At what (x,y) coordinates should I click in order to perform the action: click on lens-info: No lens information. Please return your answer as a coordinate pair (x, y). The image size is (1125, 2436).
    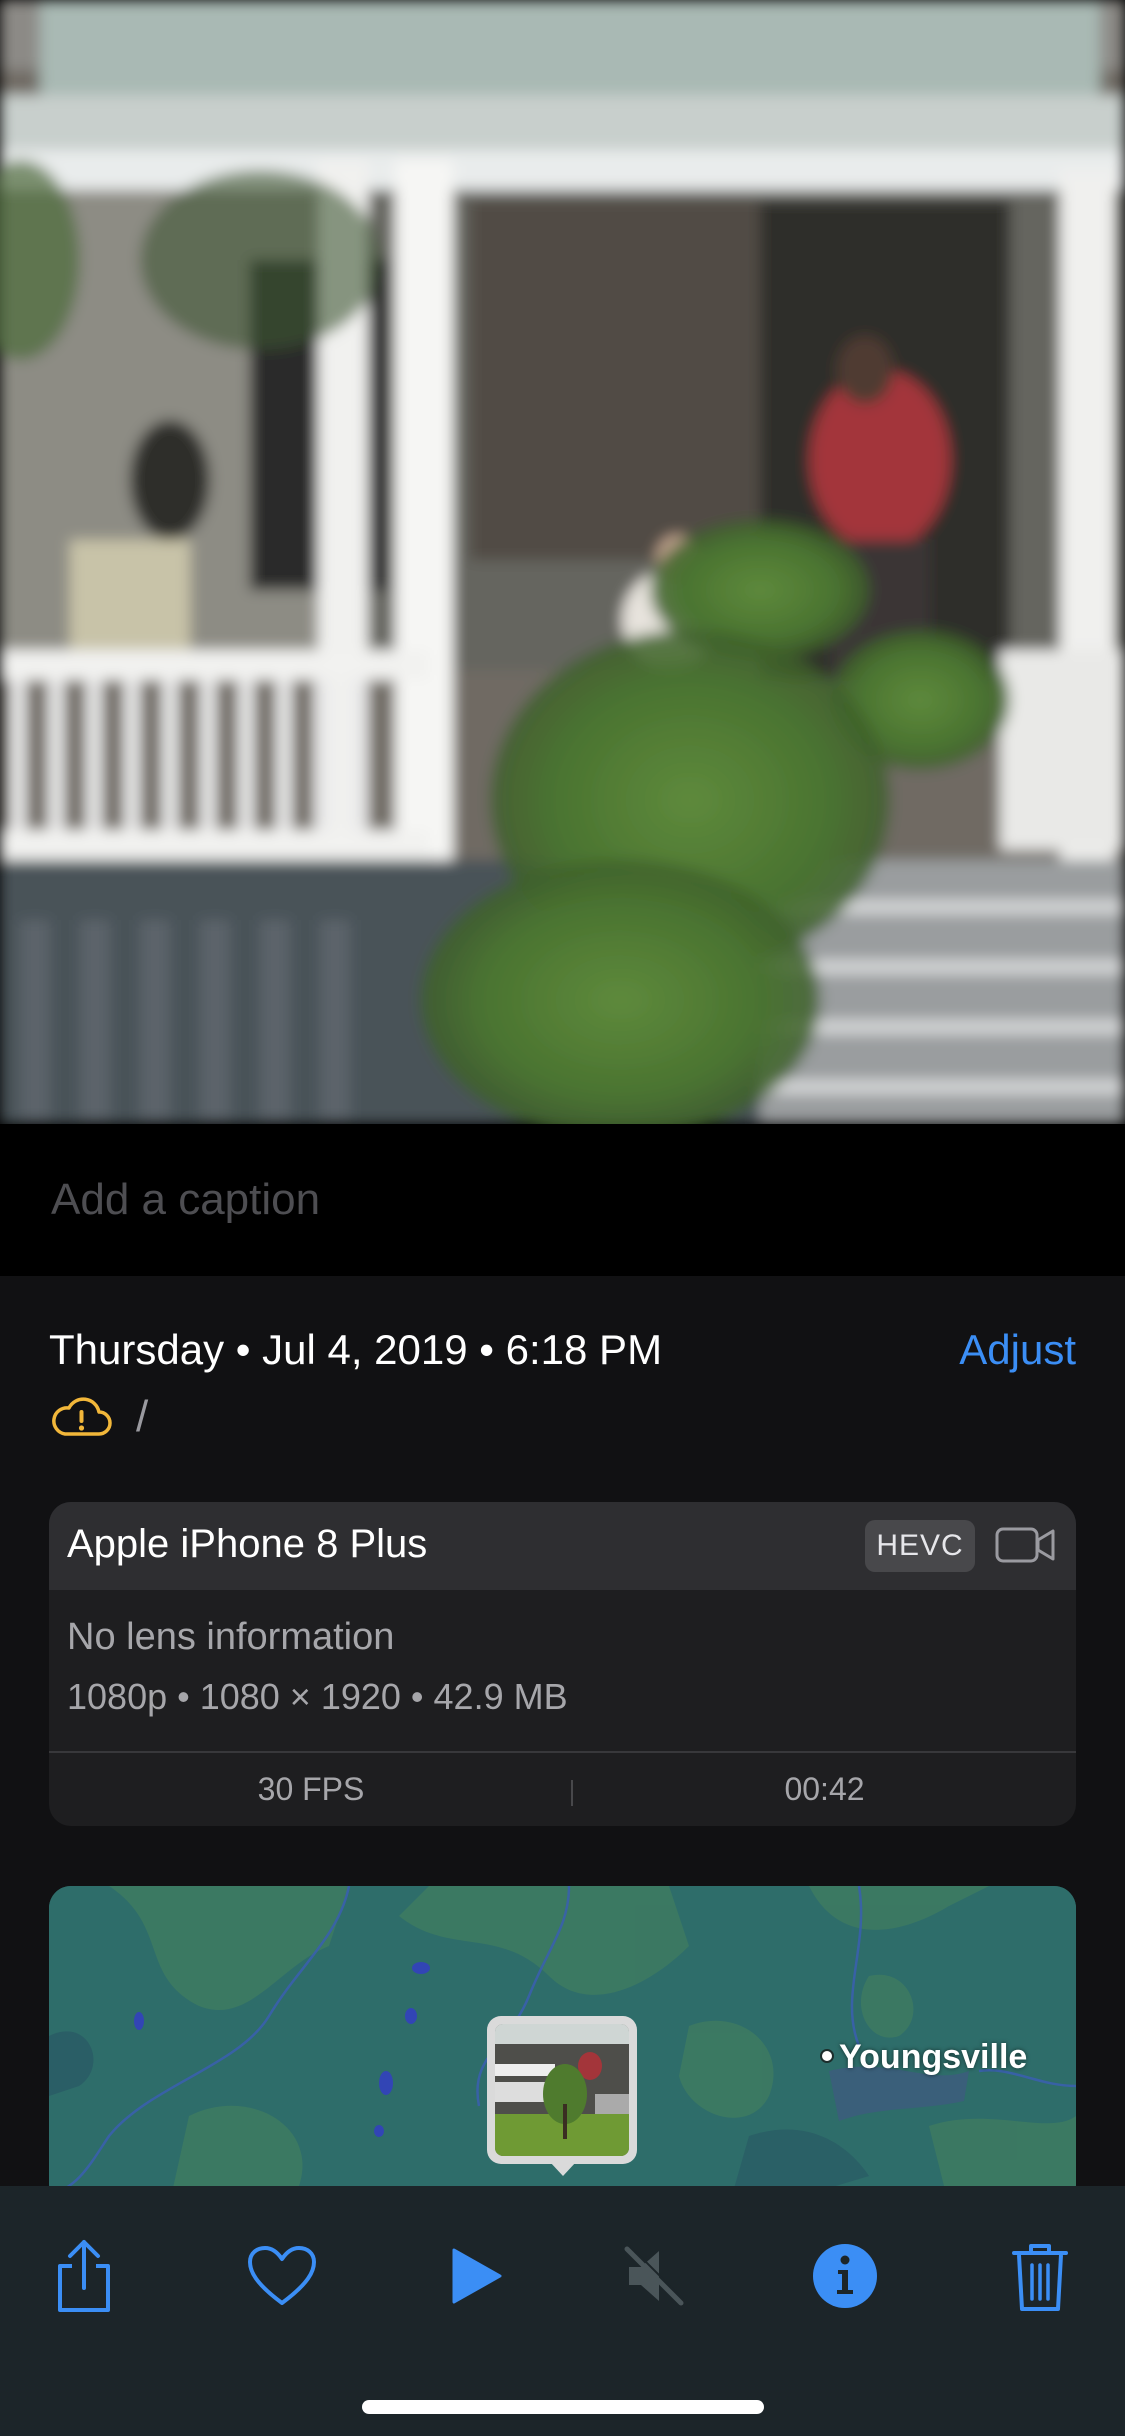
    Looking at the image, I should click on (231, 1637).